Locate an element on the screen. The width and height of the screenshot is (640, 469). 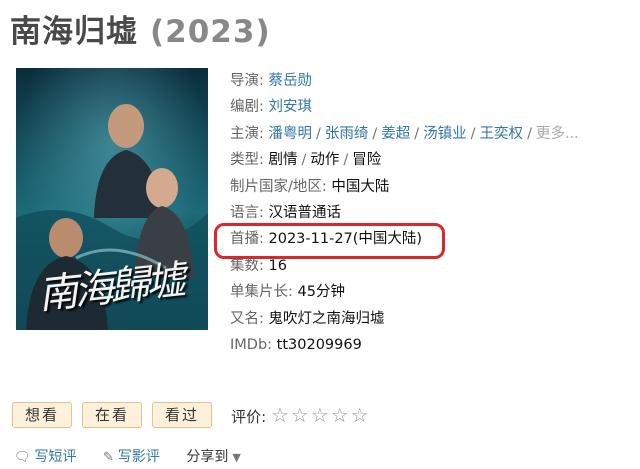
rating-stars: ☆ ☆ ☆ ☆ ☆ is located at coordinates (321, 415).